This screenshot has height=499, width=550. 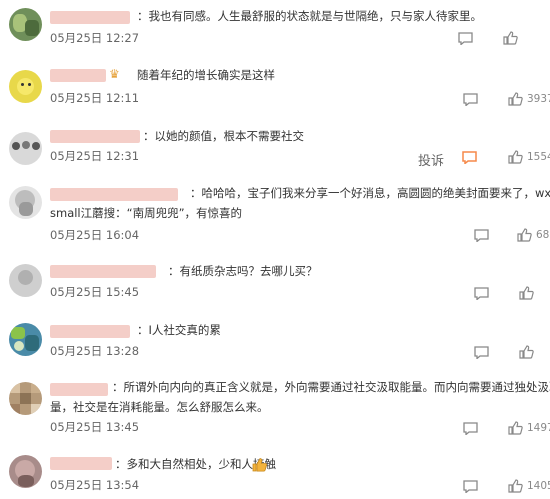 I want to click on comment-item: ：多和大自然相处，少和人接触 05月25日 13:54 1405, so click(x=275, y=472).